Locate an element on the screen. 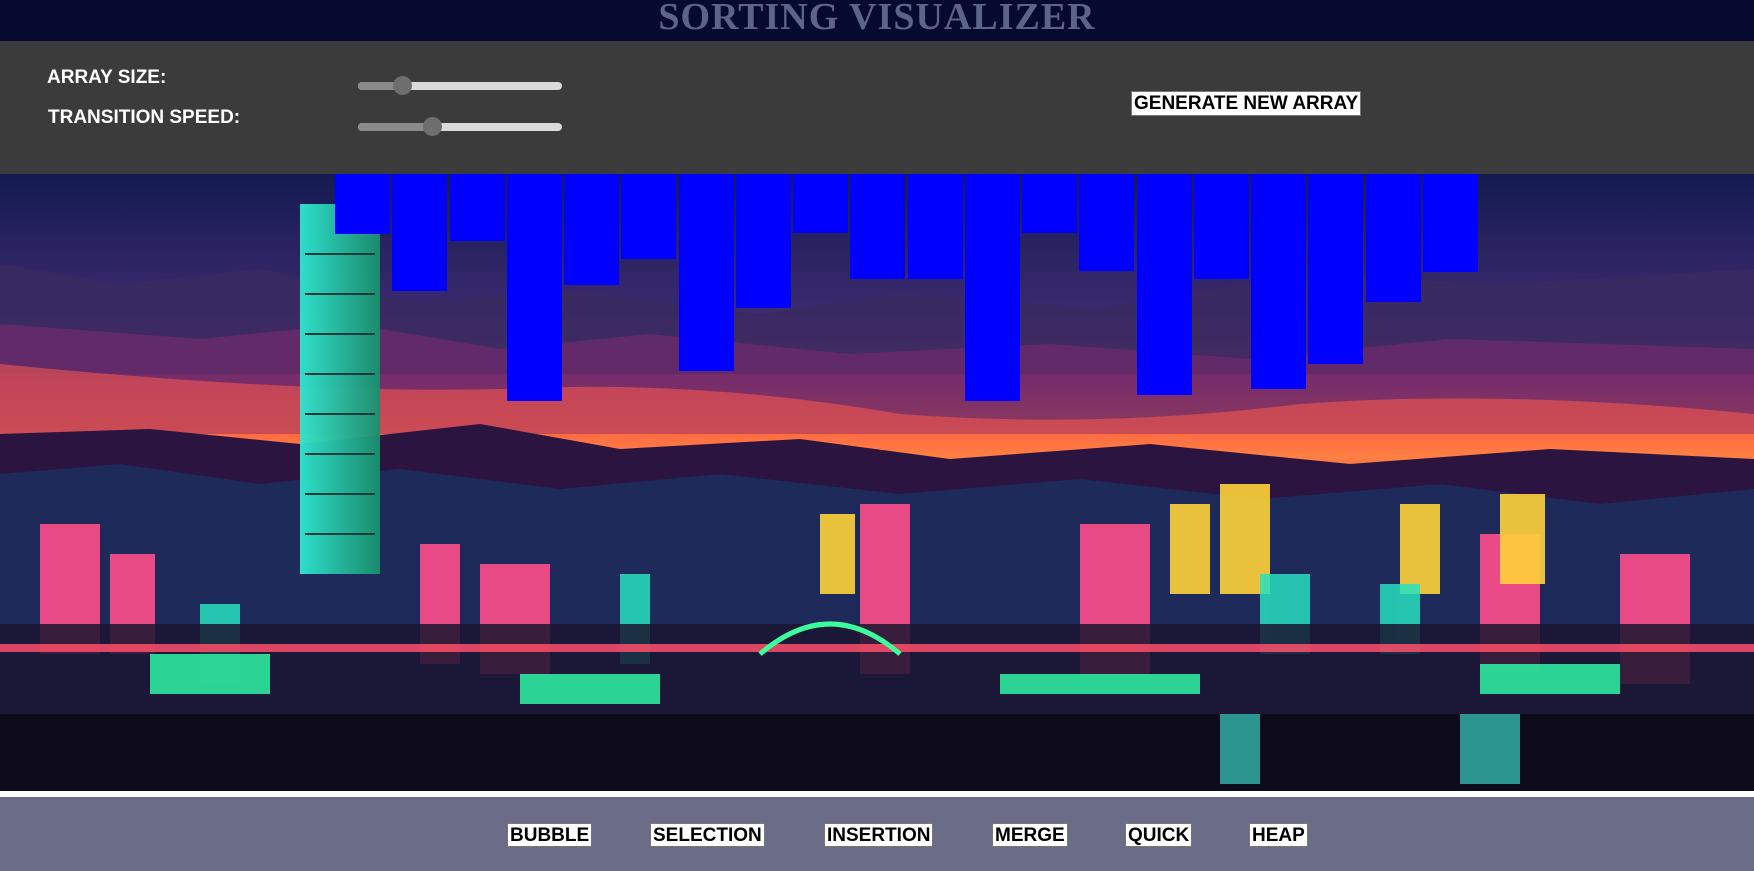 The width and height of the screenshot is (1754, 871). array-size-slider is located at coordinates (460, 85).